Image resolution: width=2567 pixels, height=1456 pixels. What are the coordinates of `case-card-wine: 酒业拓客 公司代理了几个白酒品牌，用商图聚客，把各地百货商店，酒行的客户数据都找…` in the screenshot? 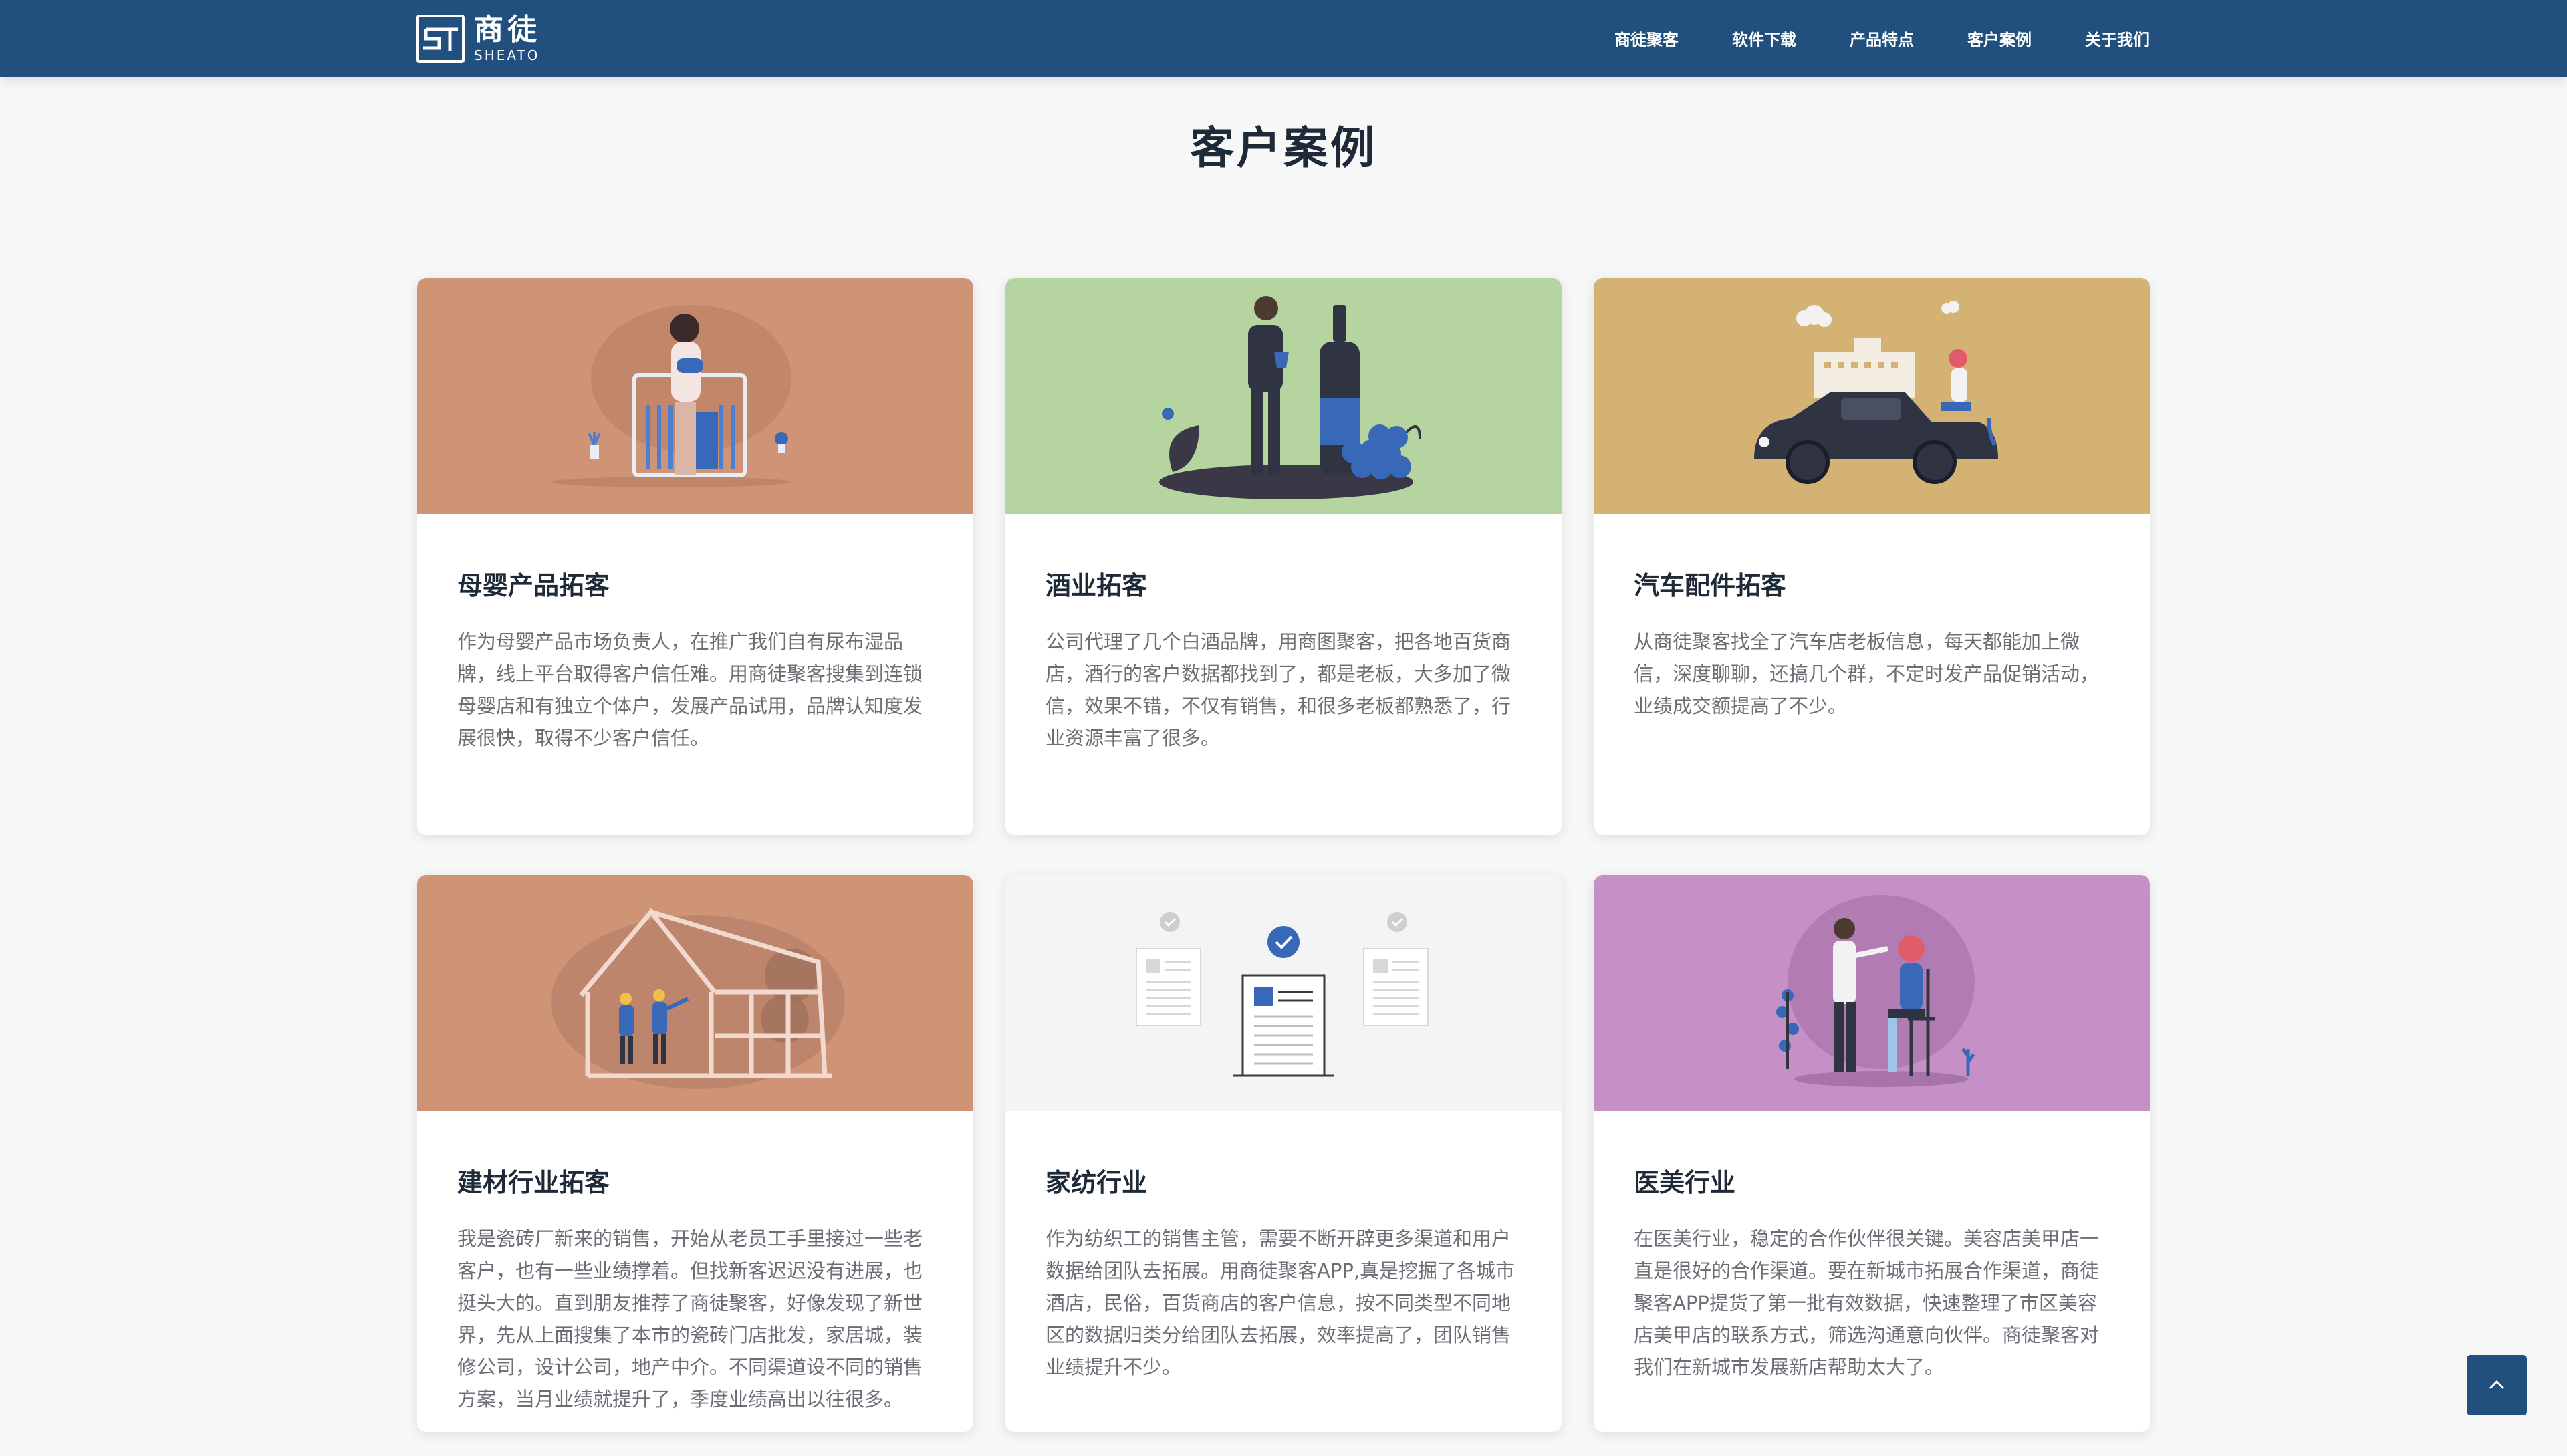 It's located at (1283, 556).